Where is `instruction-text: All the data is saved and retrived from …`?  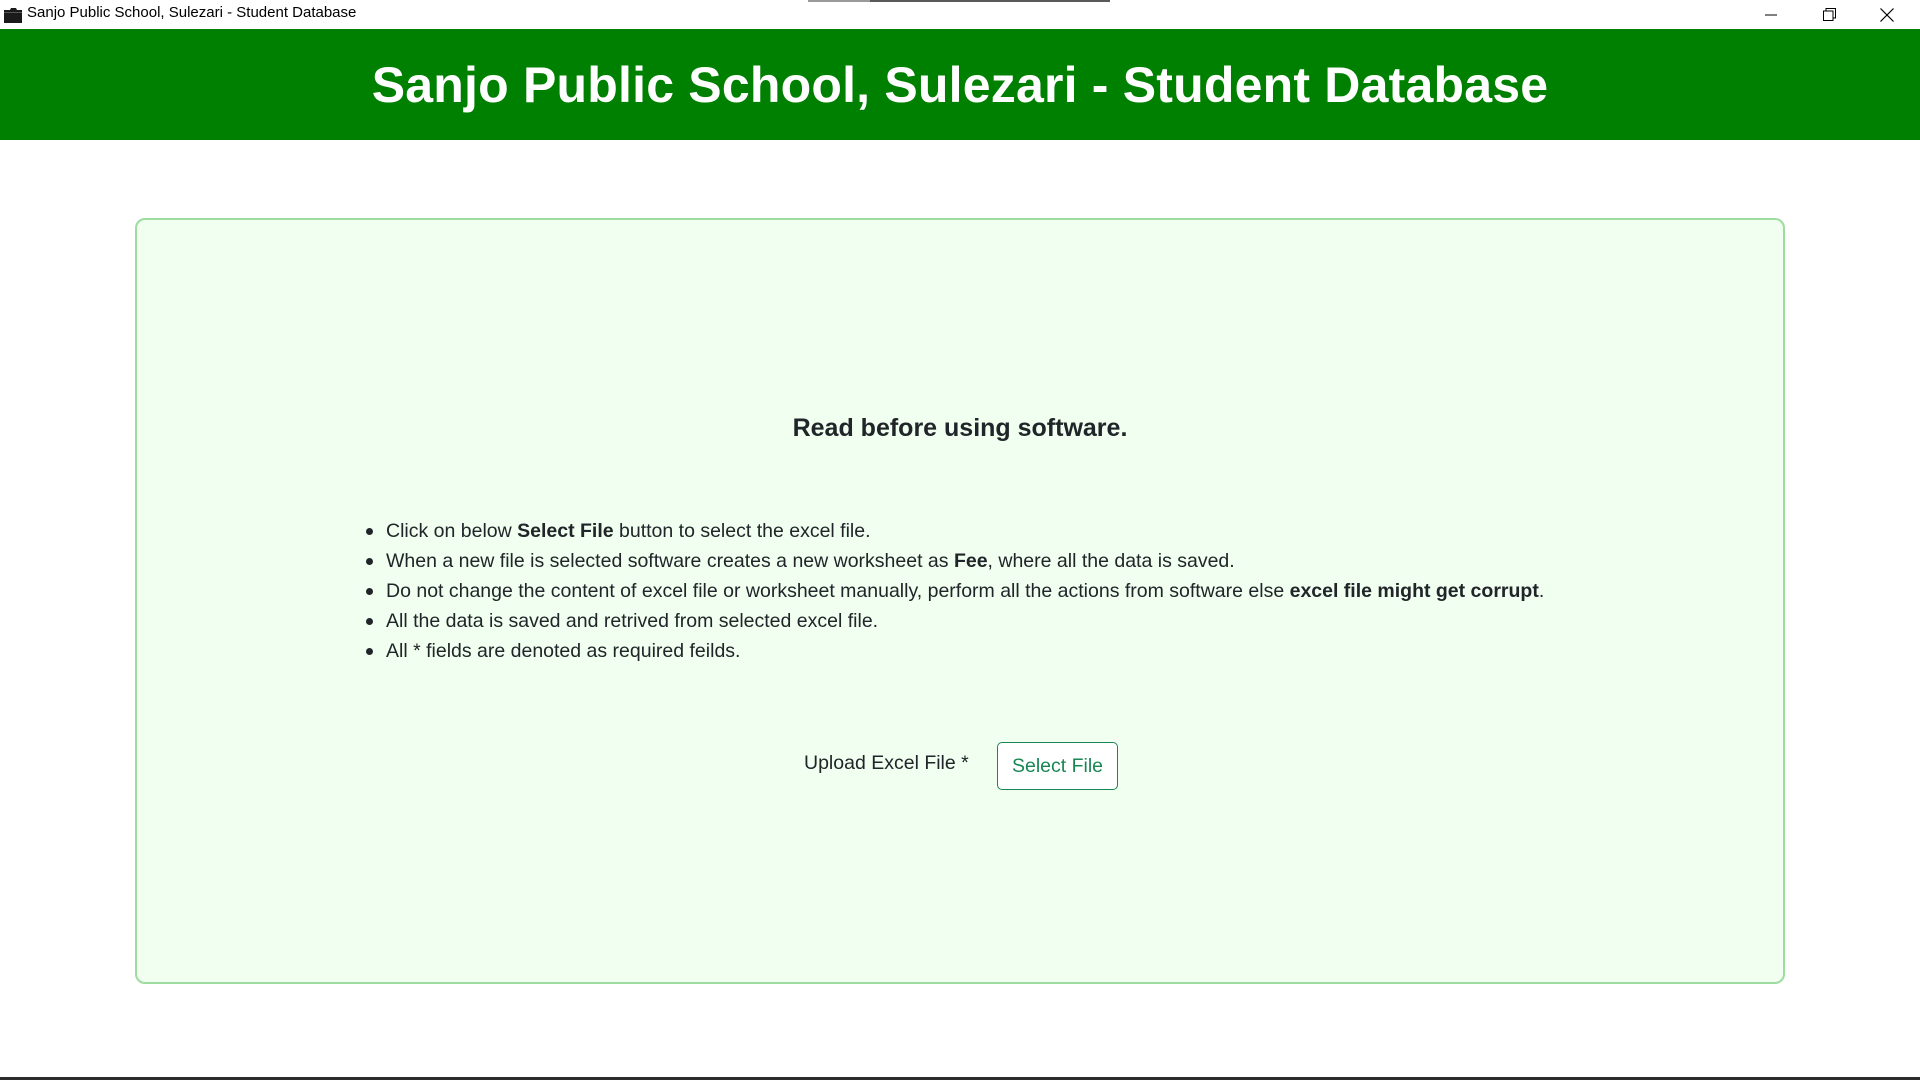 instruction-text: All the data is saved and retrived from … is located at coordinates (632, 621).